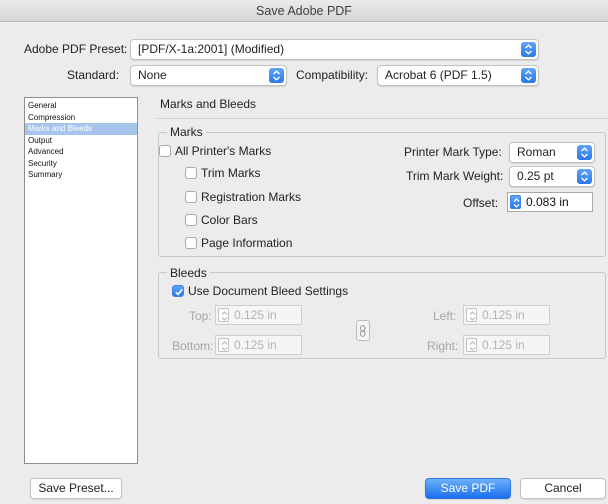 The width and height of the screenshot is (608, 504). I want to click on section-title: Marks and Bleeds, so click(208, 104).